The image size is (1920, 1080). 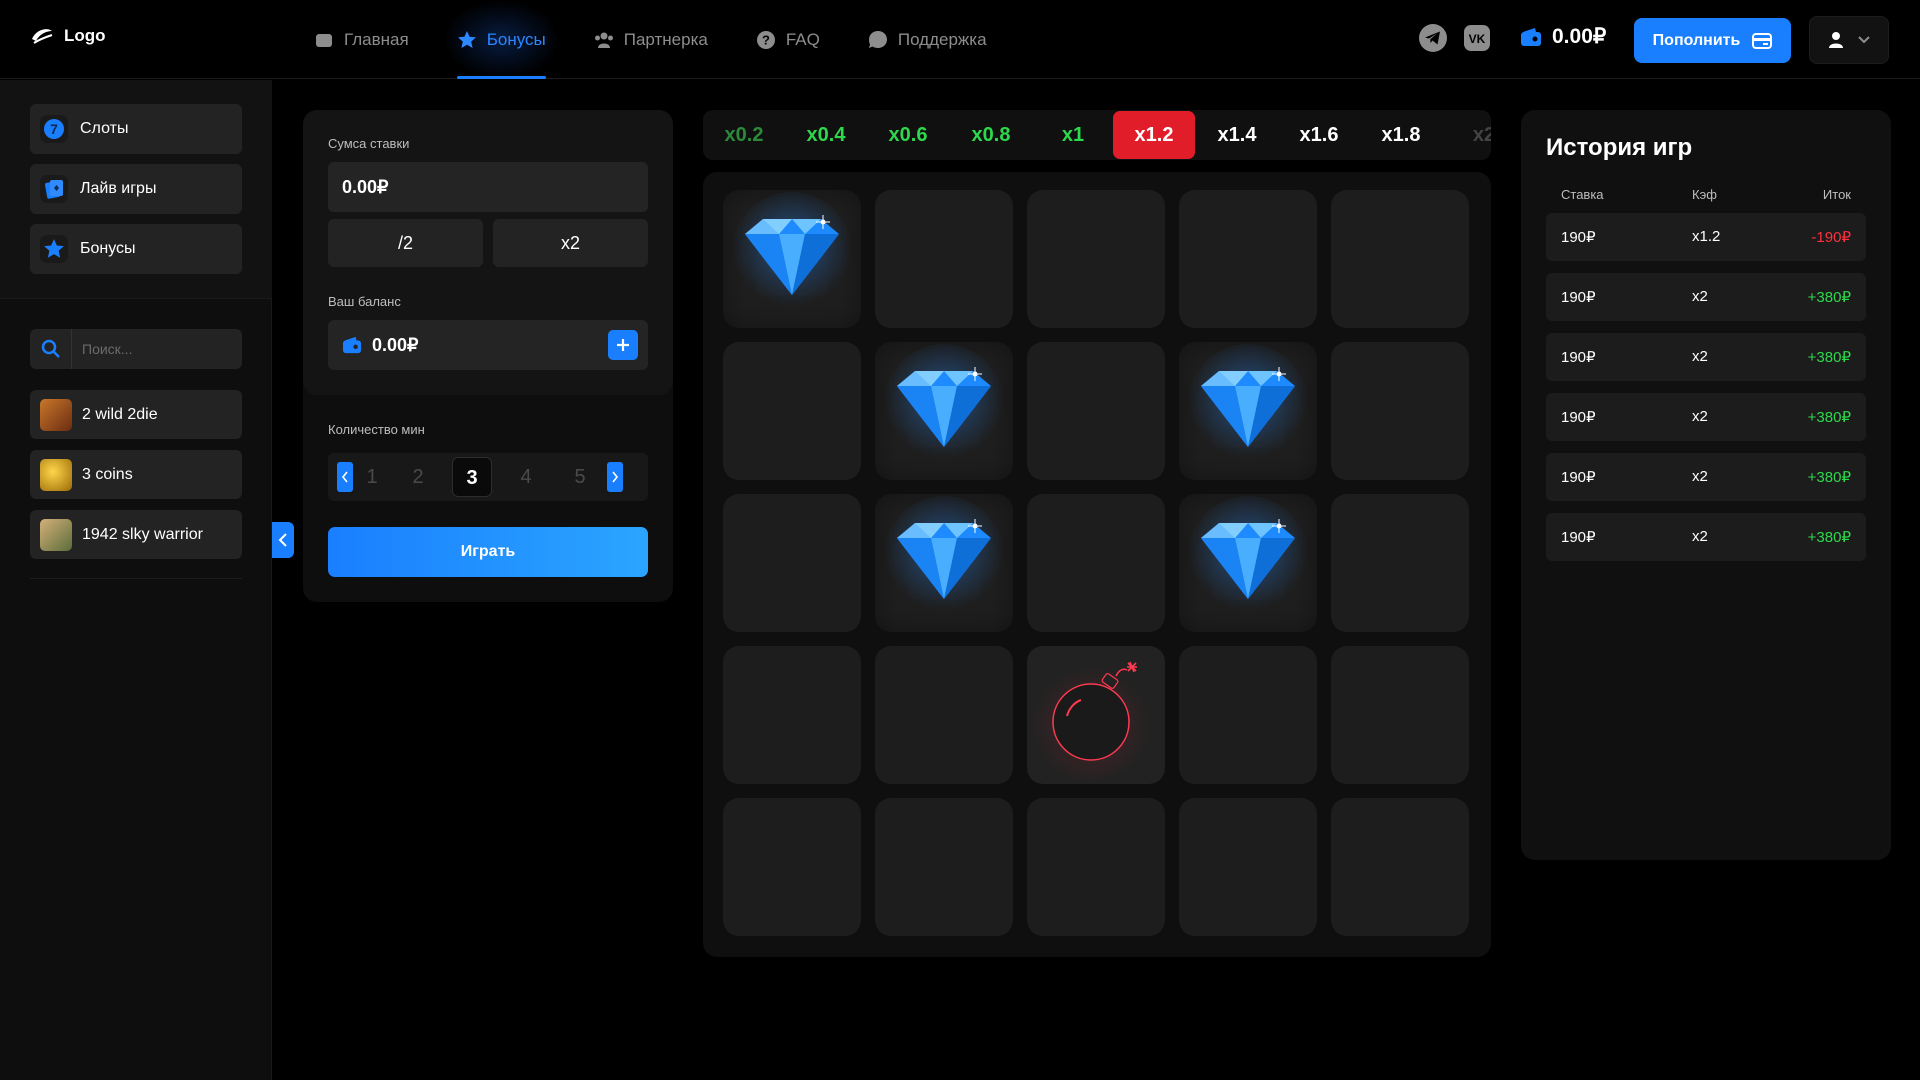 I want to click on search-input, so click(x=152, y=349).